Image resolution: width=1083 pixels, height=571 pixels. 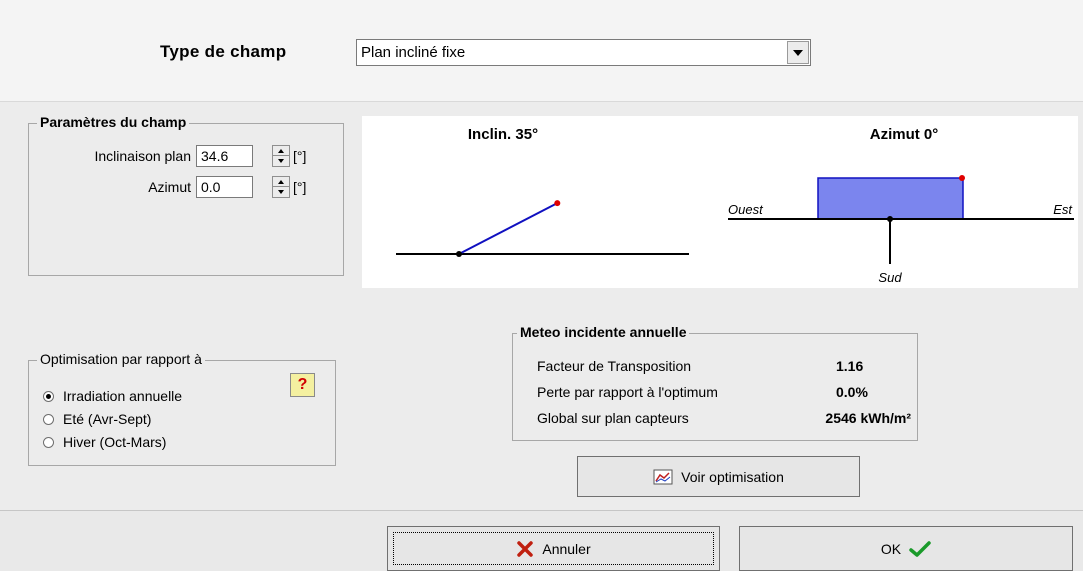 What do you see at coordinates (627, 392) in the screenshot?
I see `perte-label: Perte par rapport à l'optimum` at bounding box center [627, 392].